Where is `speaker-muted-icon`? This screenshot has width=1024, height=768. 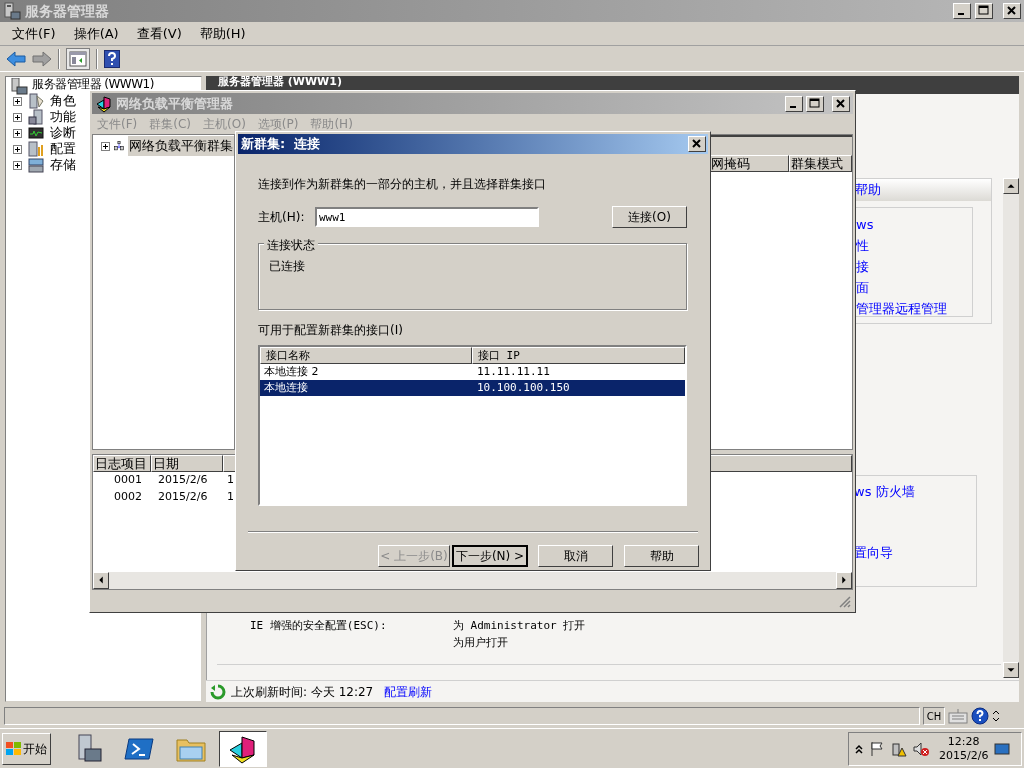
speaker-muted-icon is located at coordinates (921, 748).